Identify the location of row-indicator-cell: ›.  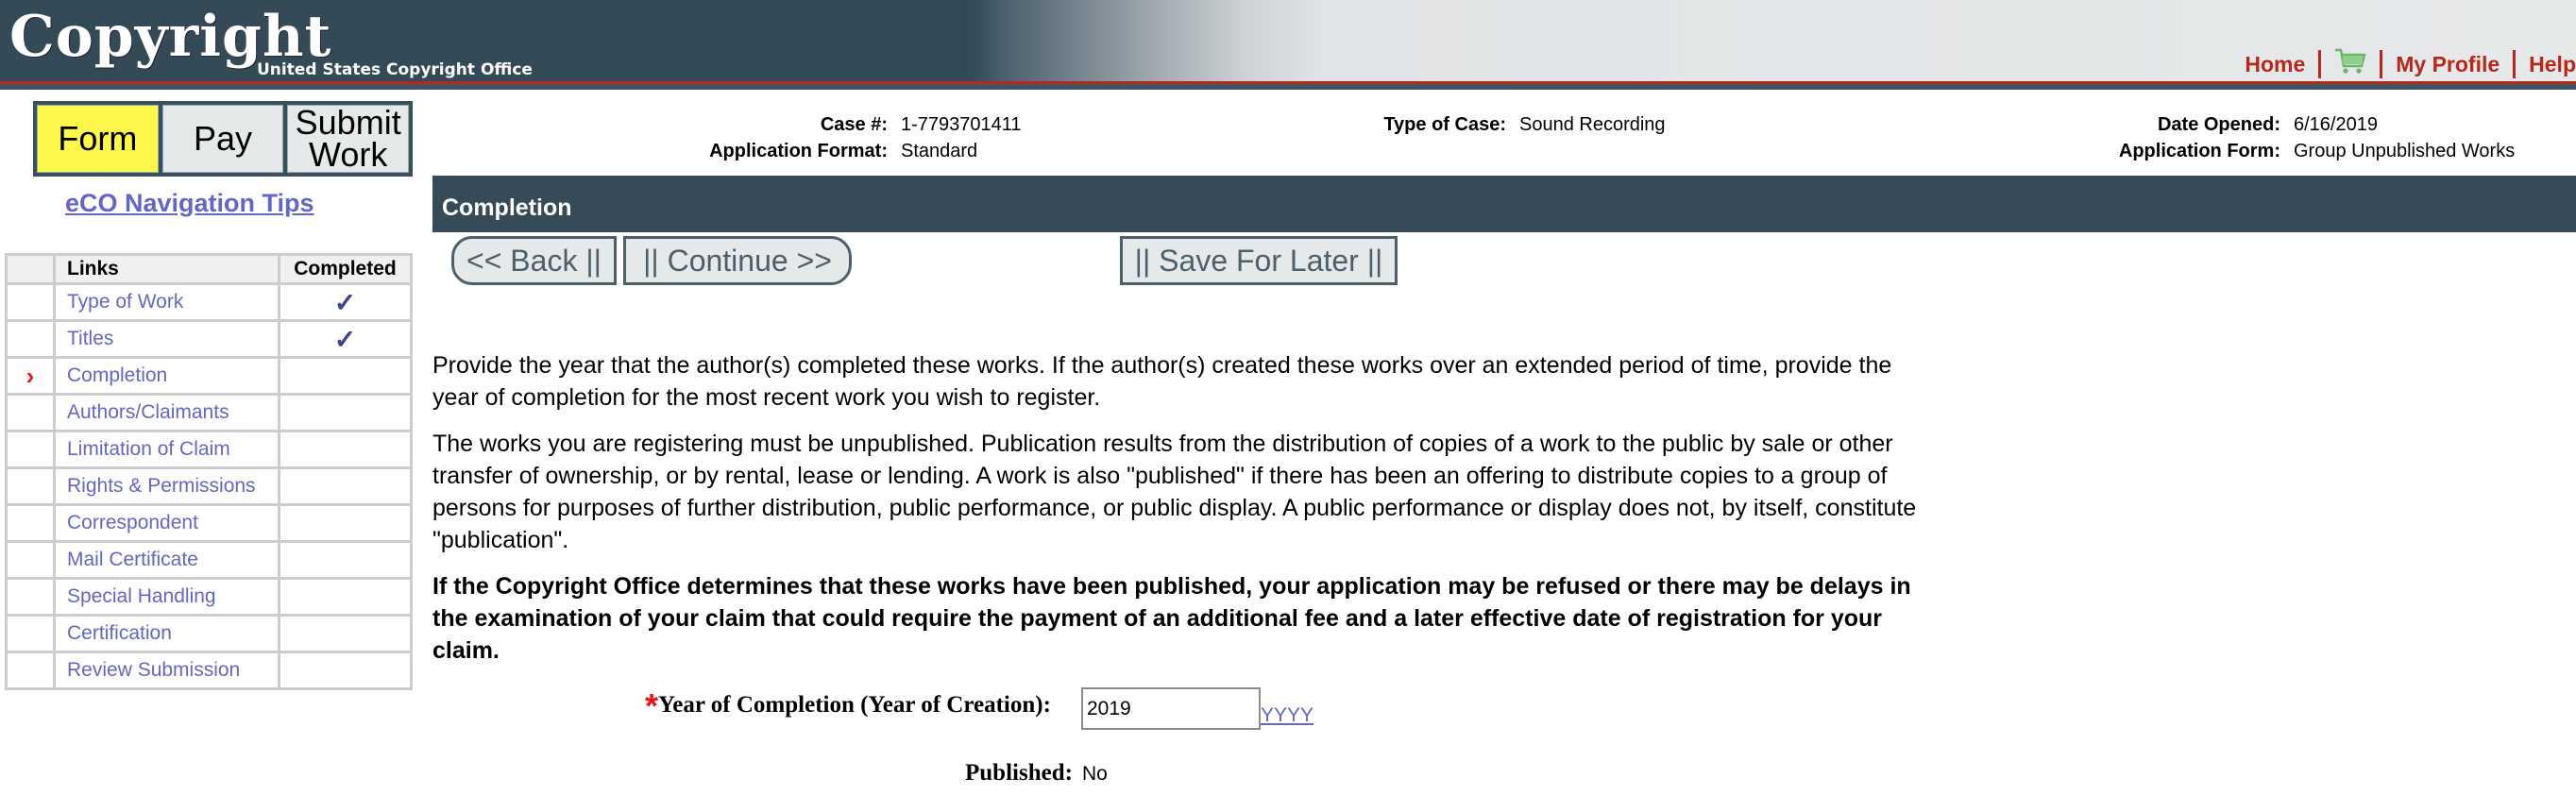
(30, 376).